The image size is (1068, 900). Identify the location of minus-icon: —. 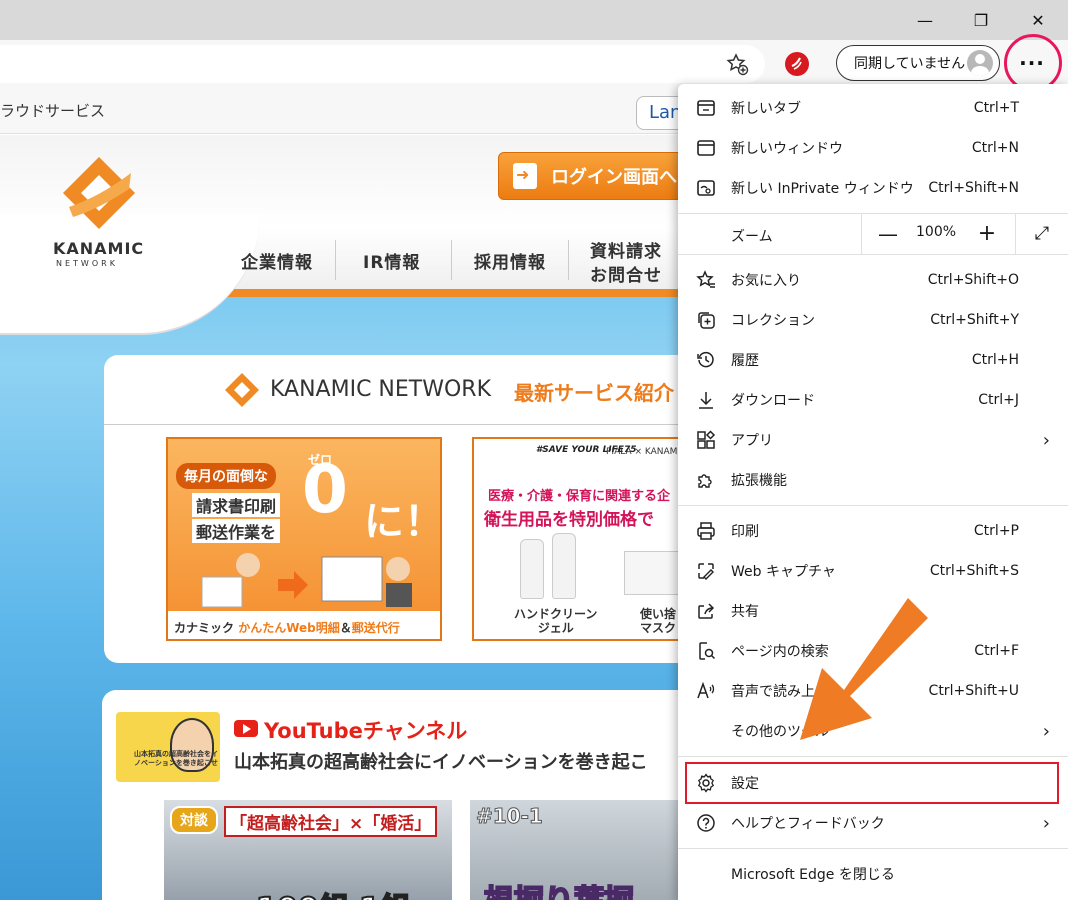
(888, 234).